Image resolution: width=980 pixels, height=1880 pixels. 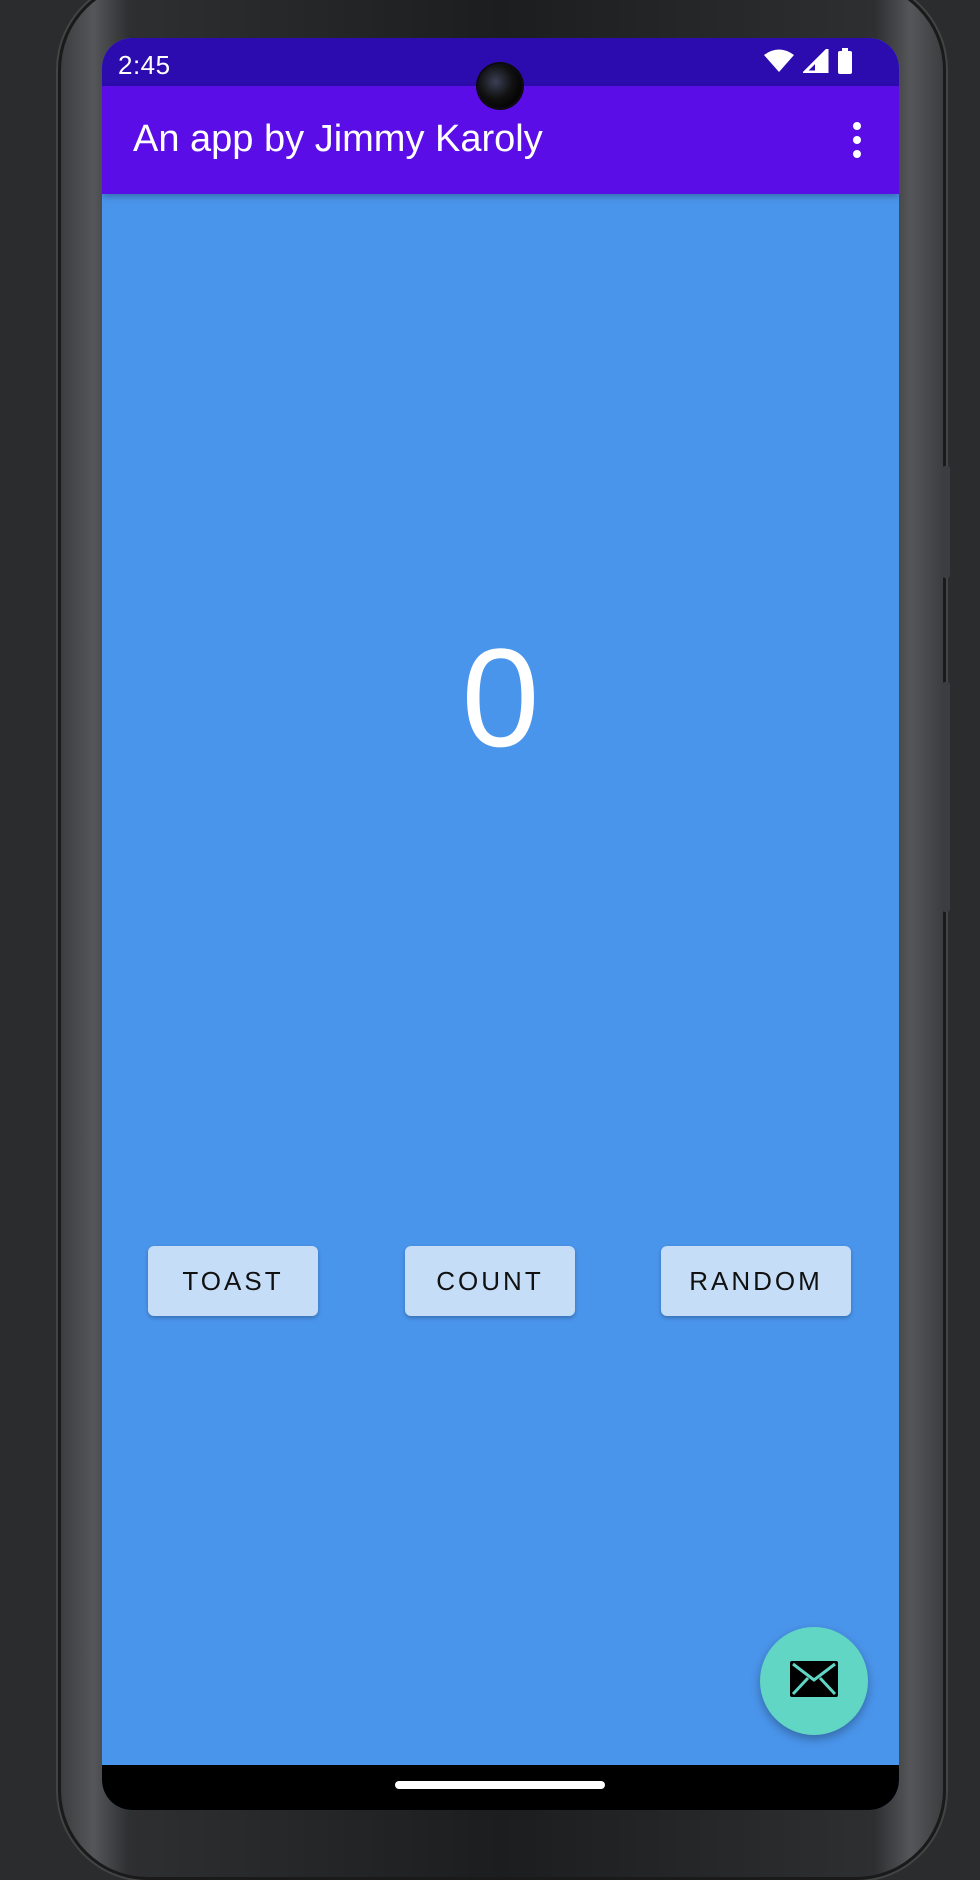 I want to click on mail-icon, so click(x=814, y=1681).